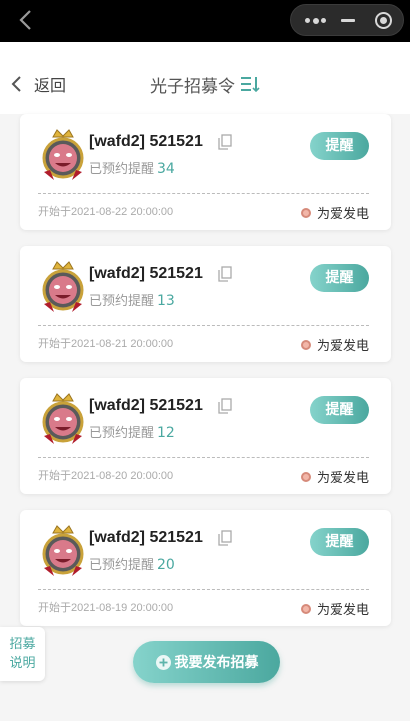 This screenshot has height=721, width=410. Describe the element at coordinates (50, 85) in the screenshot. I see `back-label: 返回` at that location.